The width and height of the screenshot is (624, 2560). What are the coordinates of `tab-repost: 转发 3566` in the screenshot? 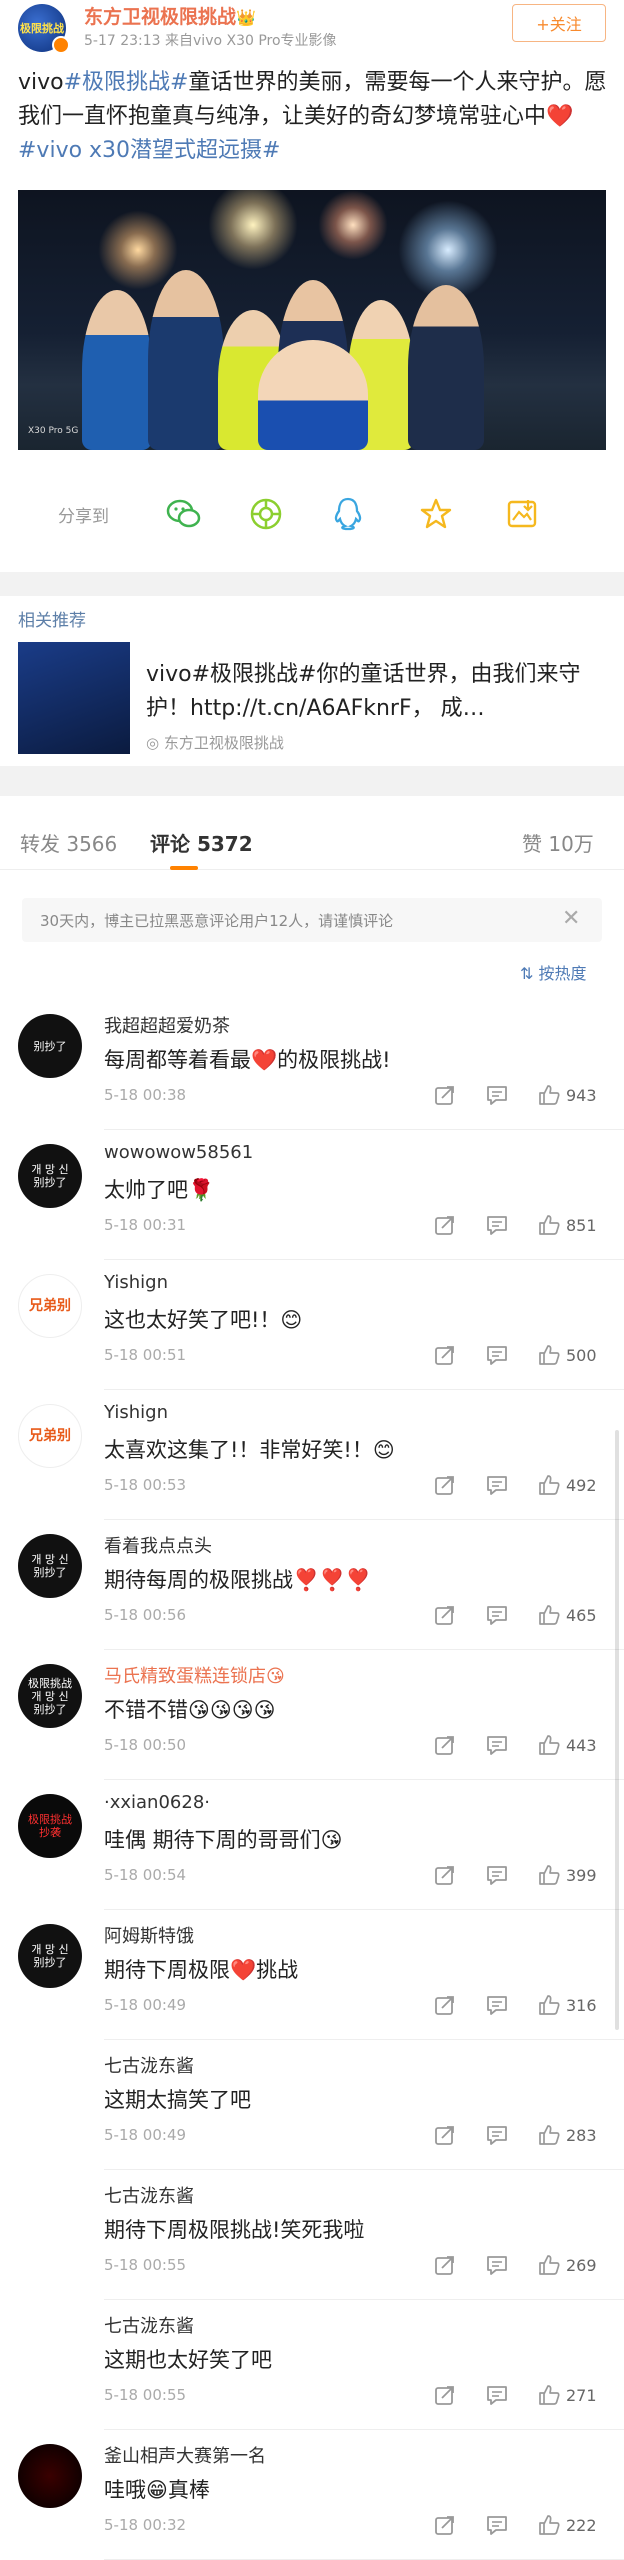 It's located at (68, 842).